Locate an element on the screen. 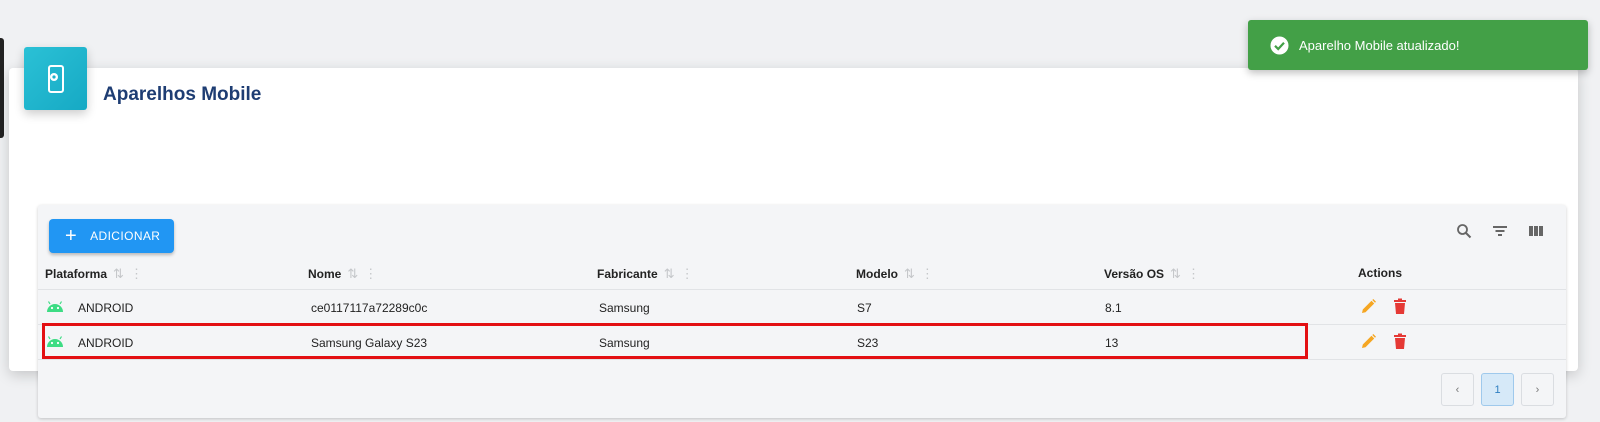 The height and width of the screenshot is (422, 1600). toast-message: Aparelho Mobile atualizado! is located at coordinates (1379, 45).